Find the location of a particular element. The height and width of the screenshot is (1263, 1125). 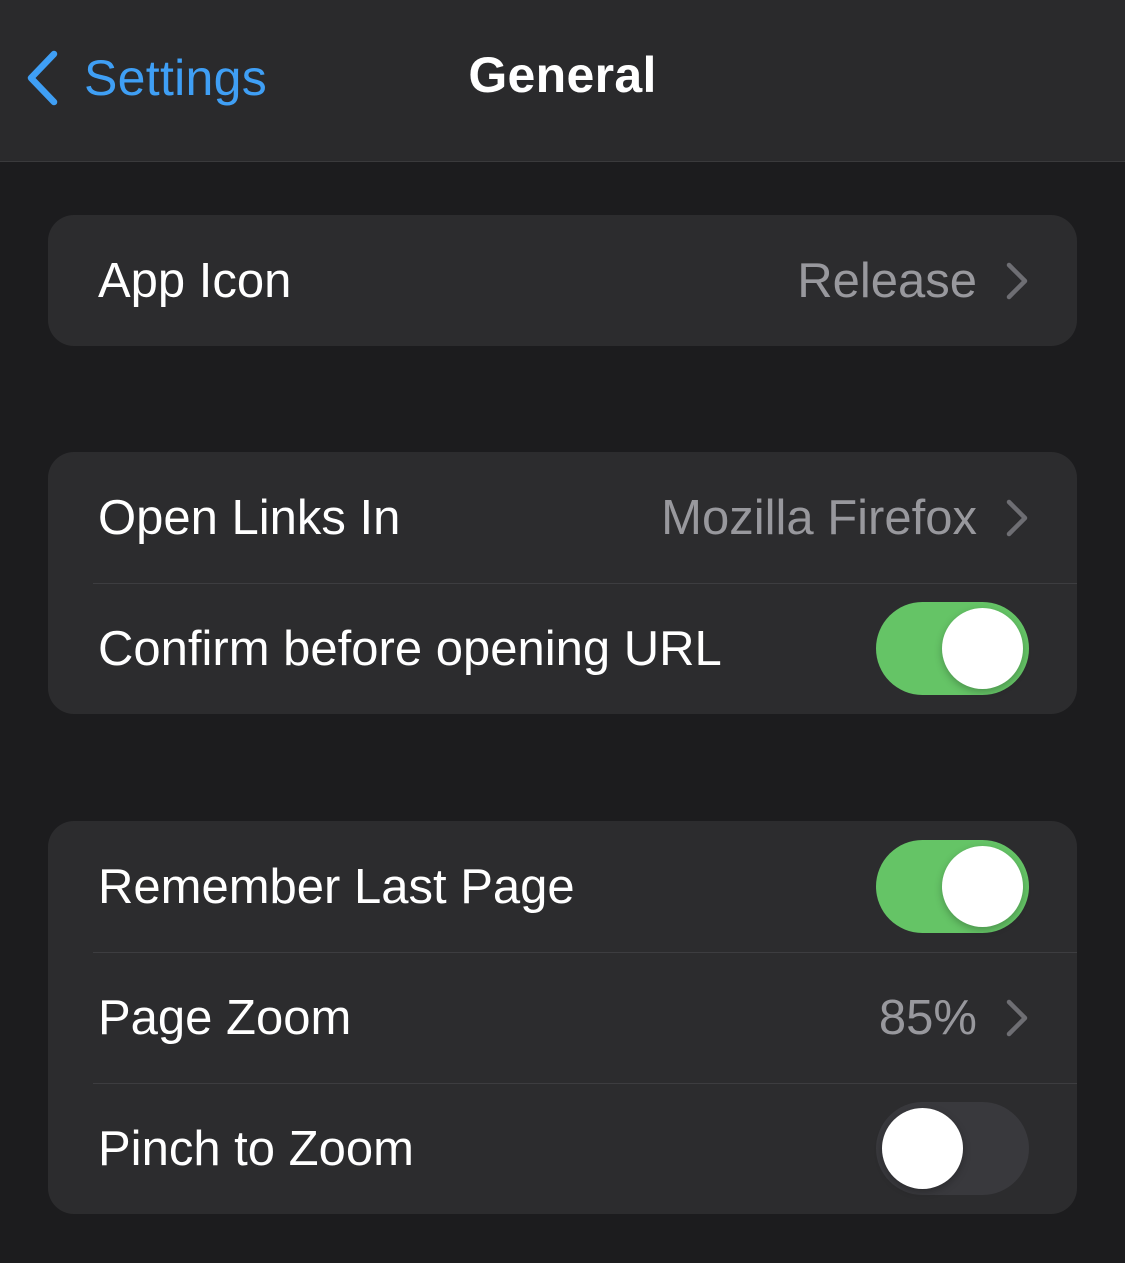

remember-last-page-row: Remember Last Page is located at coordinates (562, 886).